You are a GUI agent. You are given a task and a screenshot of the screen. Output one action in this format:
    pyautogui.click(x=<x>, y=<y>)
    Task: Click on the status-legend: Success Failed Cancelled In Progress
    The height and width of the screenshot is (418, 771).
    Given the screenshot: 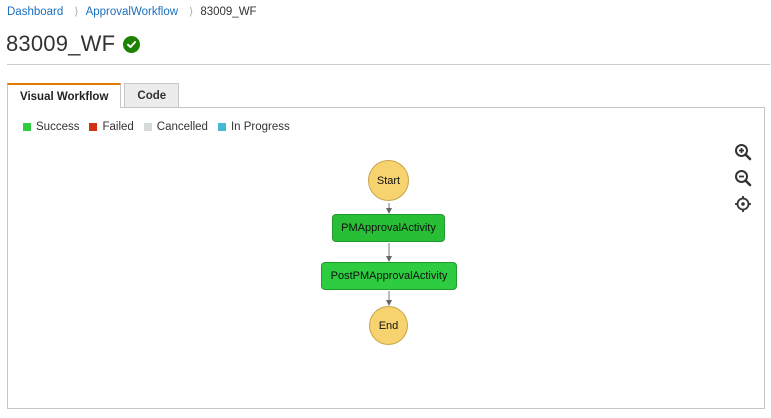 What is the action you would take?
    pyautogui.click(x=161, y=127)
    